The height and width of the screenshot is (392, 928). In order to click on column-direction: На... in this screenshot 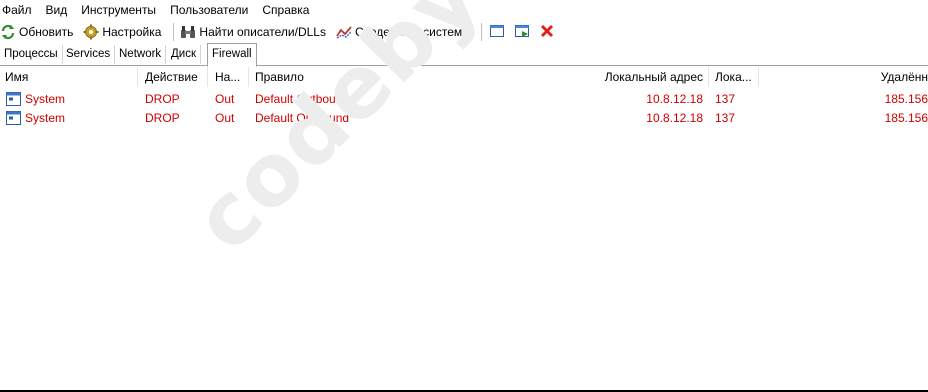, I will do `click(230, 77)`.